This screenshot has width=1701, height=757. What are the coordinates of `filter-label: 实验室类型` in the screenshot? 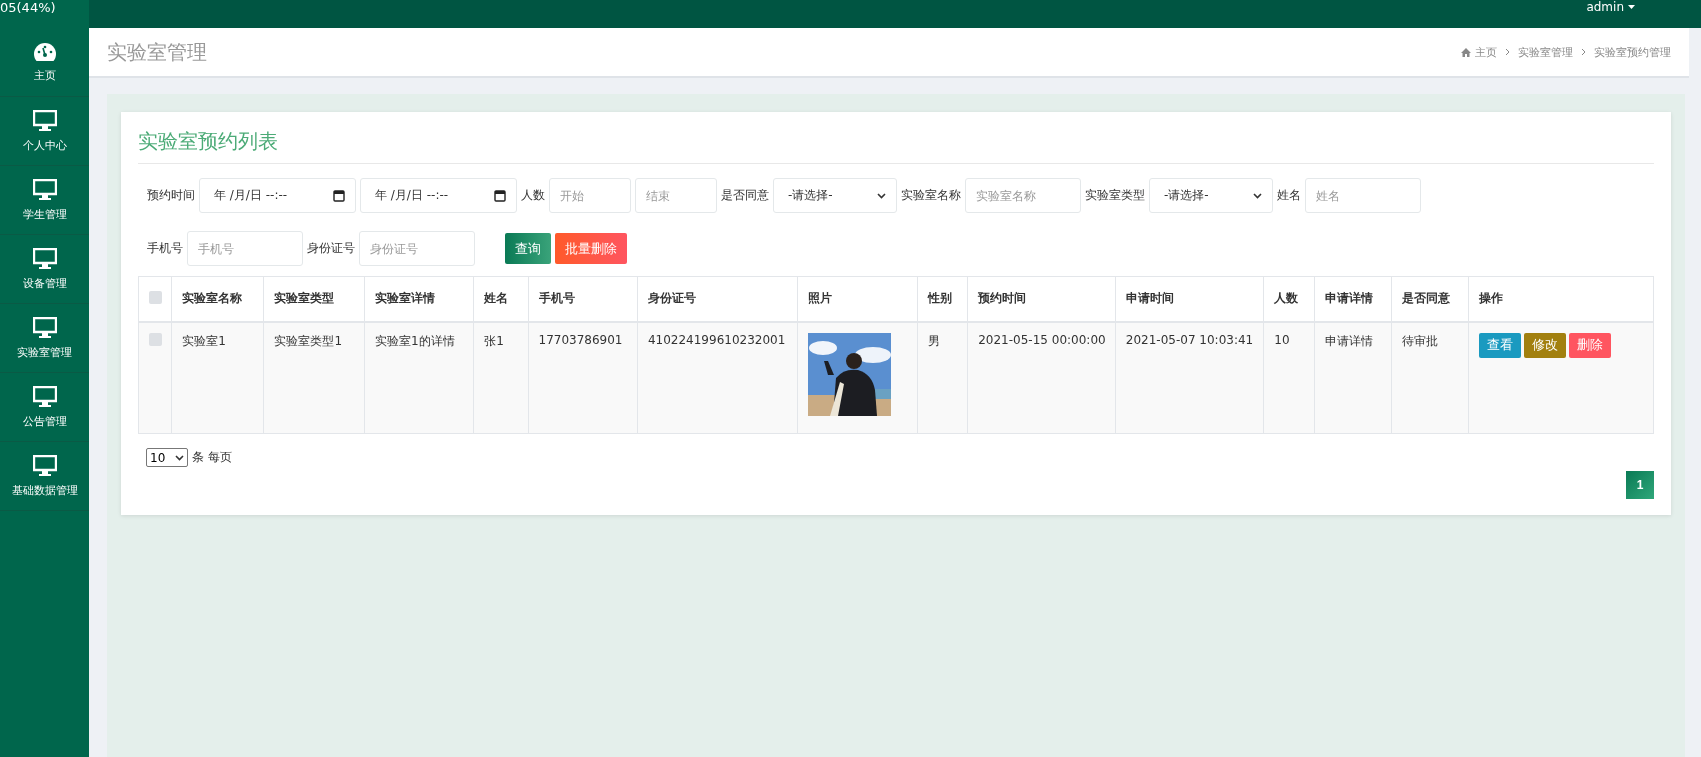 It's located at (1115, 195).